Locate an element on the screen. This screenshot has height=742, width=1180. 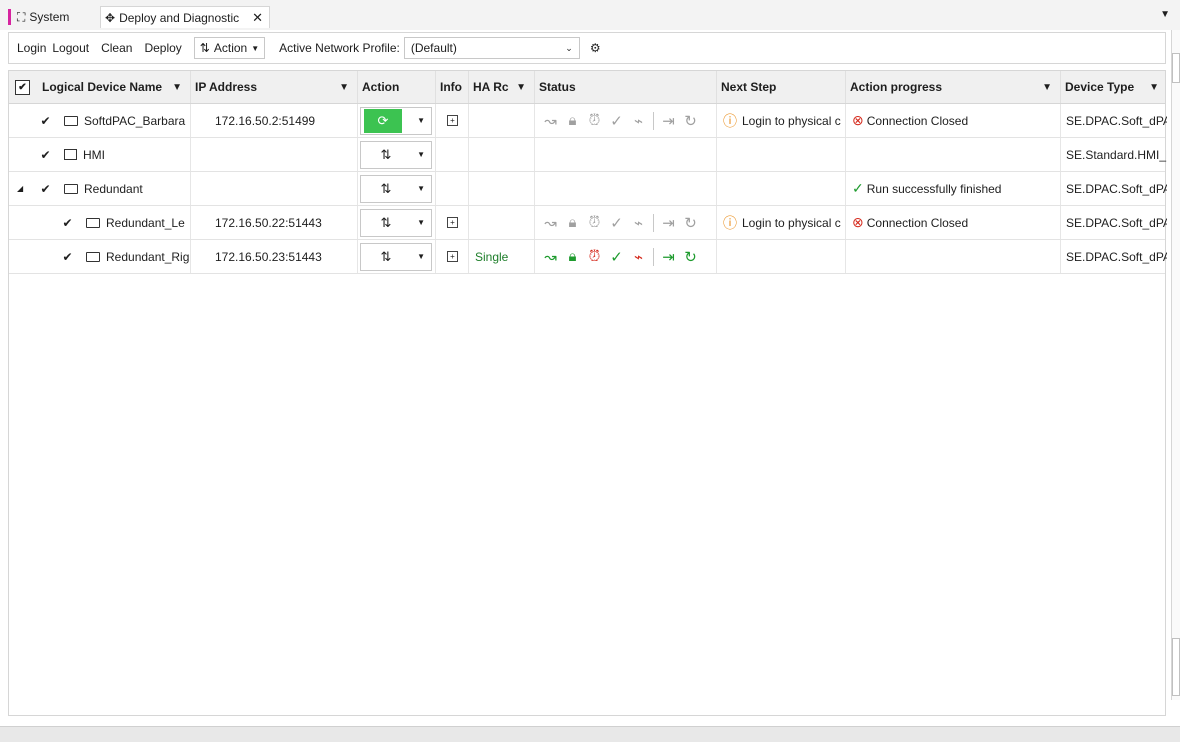
row-action-dropdown: ⟳ ▼ is located at coordinates (396, 120).